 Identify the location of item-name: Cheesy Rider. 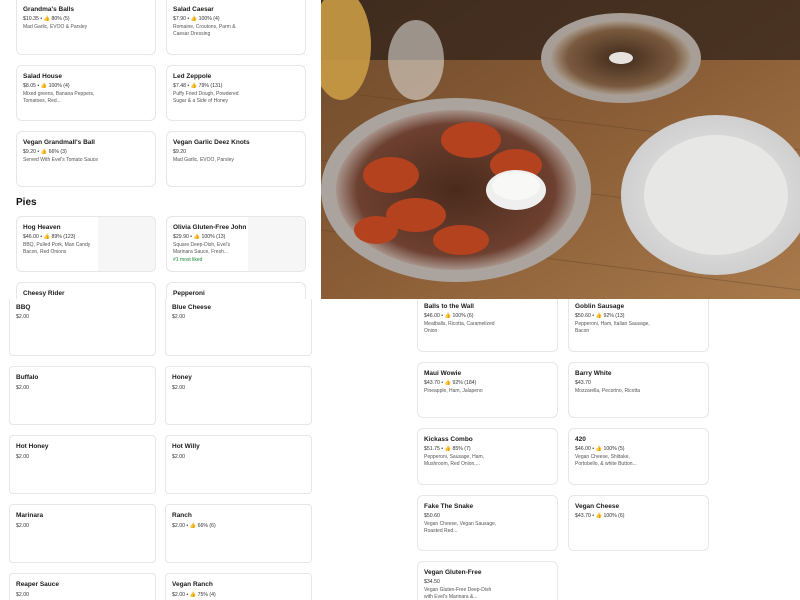
(44, 293).